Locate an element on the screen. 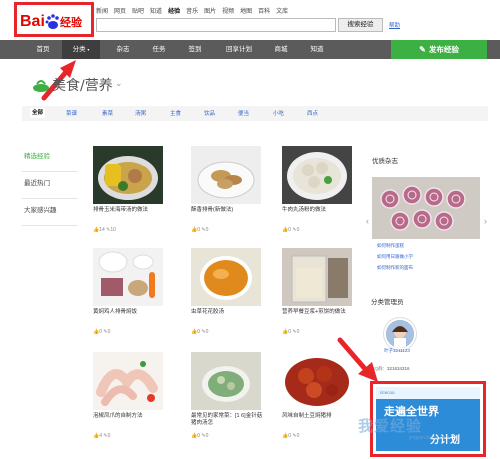  topnav-wenku: 文库 is located at coordinates (282, 11).